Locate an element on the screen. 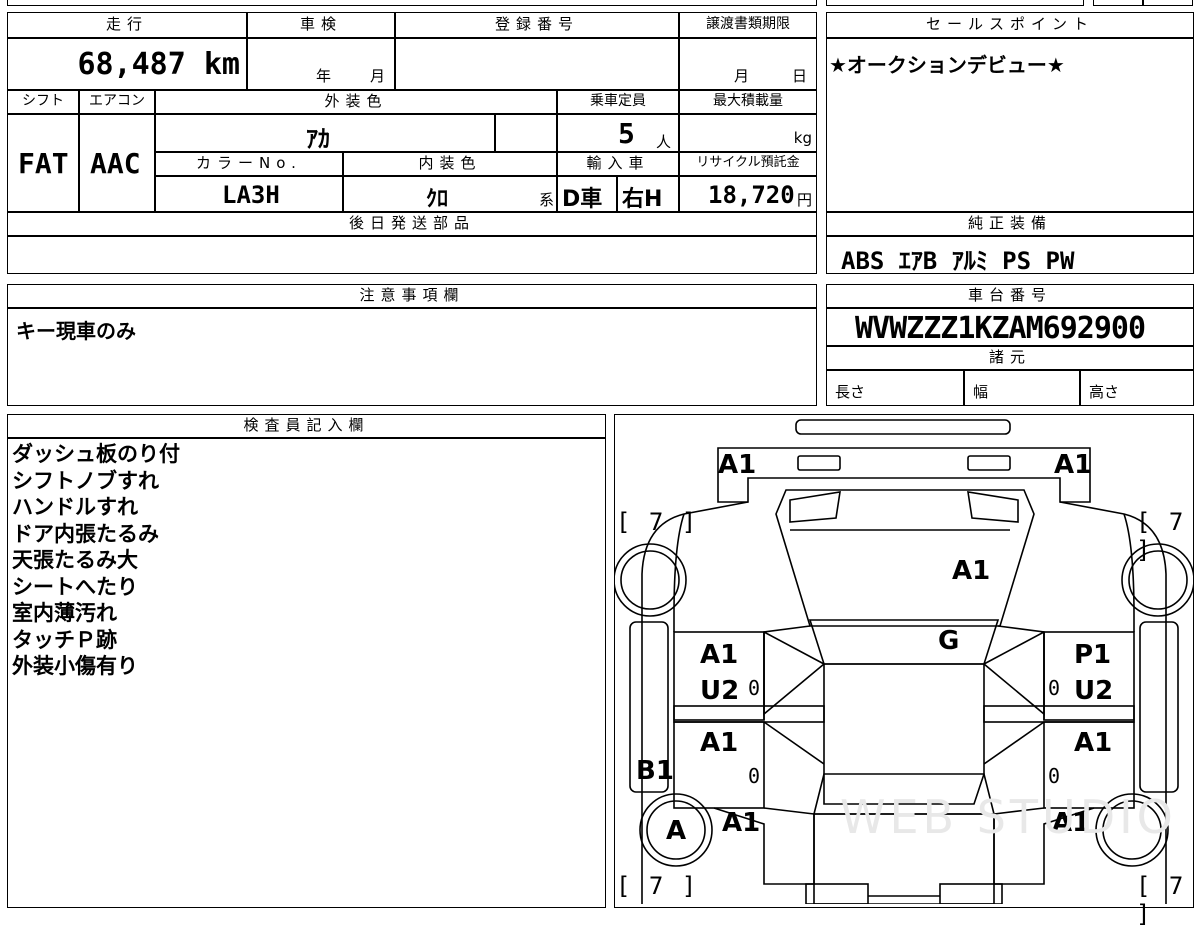 This screenshot has height=928, width=1200. inspector-header: 検査員記入欄 is located at coordinates (306, 426).